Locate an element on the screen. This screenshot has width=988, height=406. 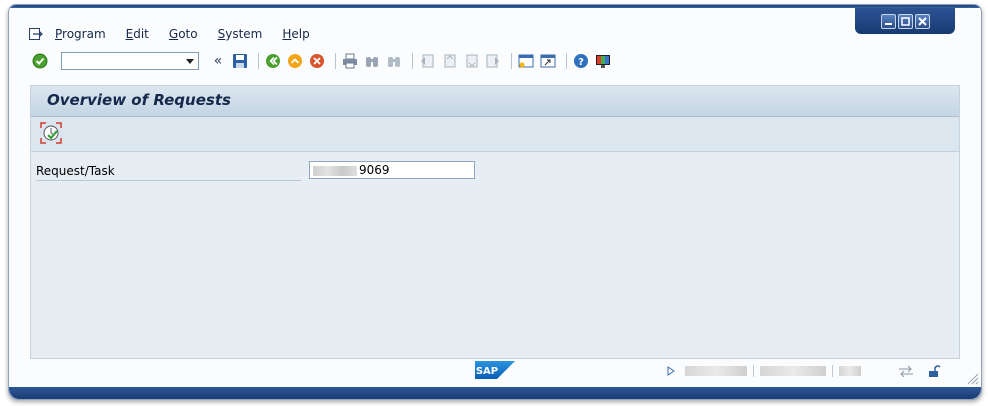
request-task-label: Request/Task is located at coordinates (168, 171).